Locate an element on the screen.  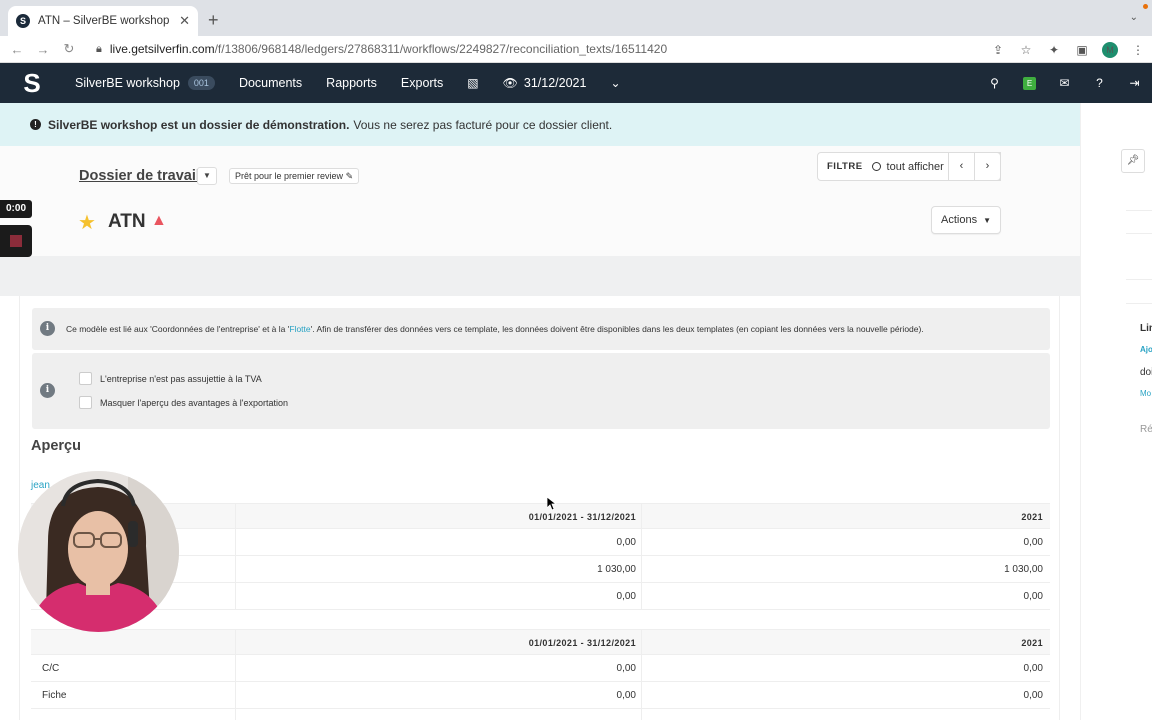
row-label: Fiche is located at coordinates (54, 695).